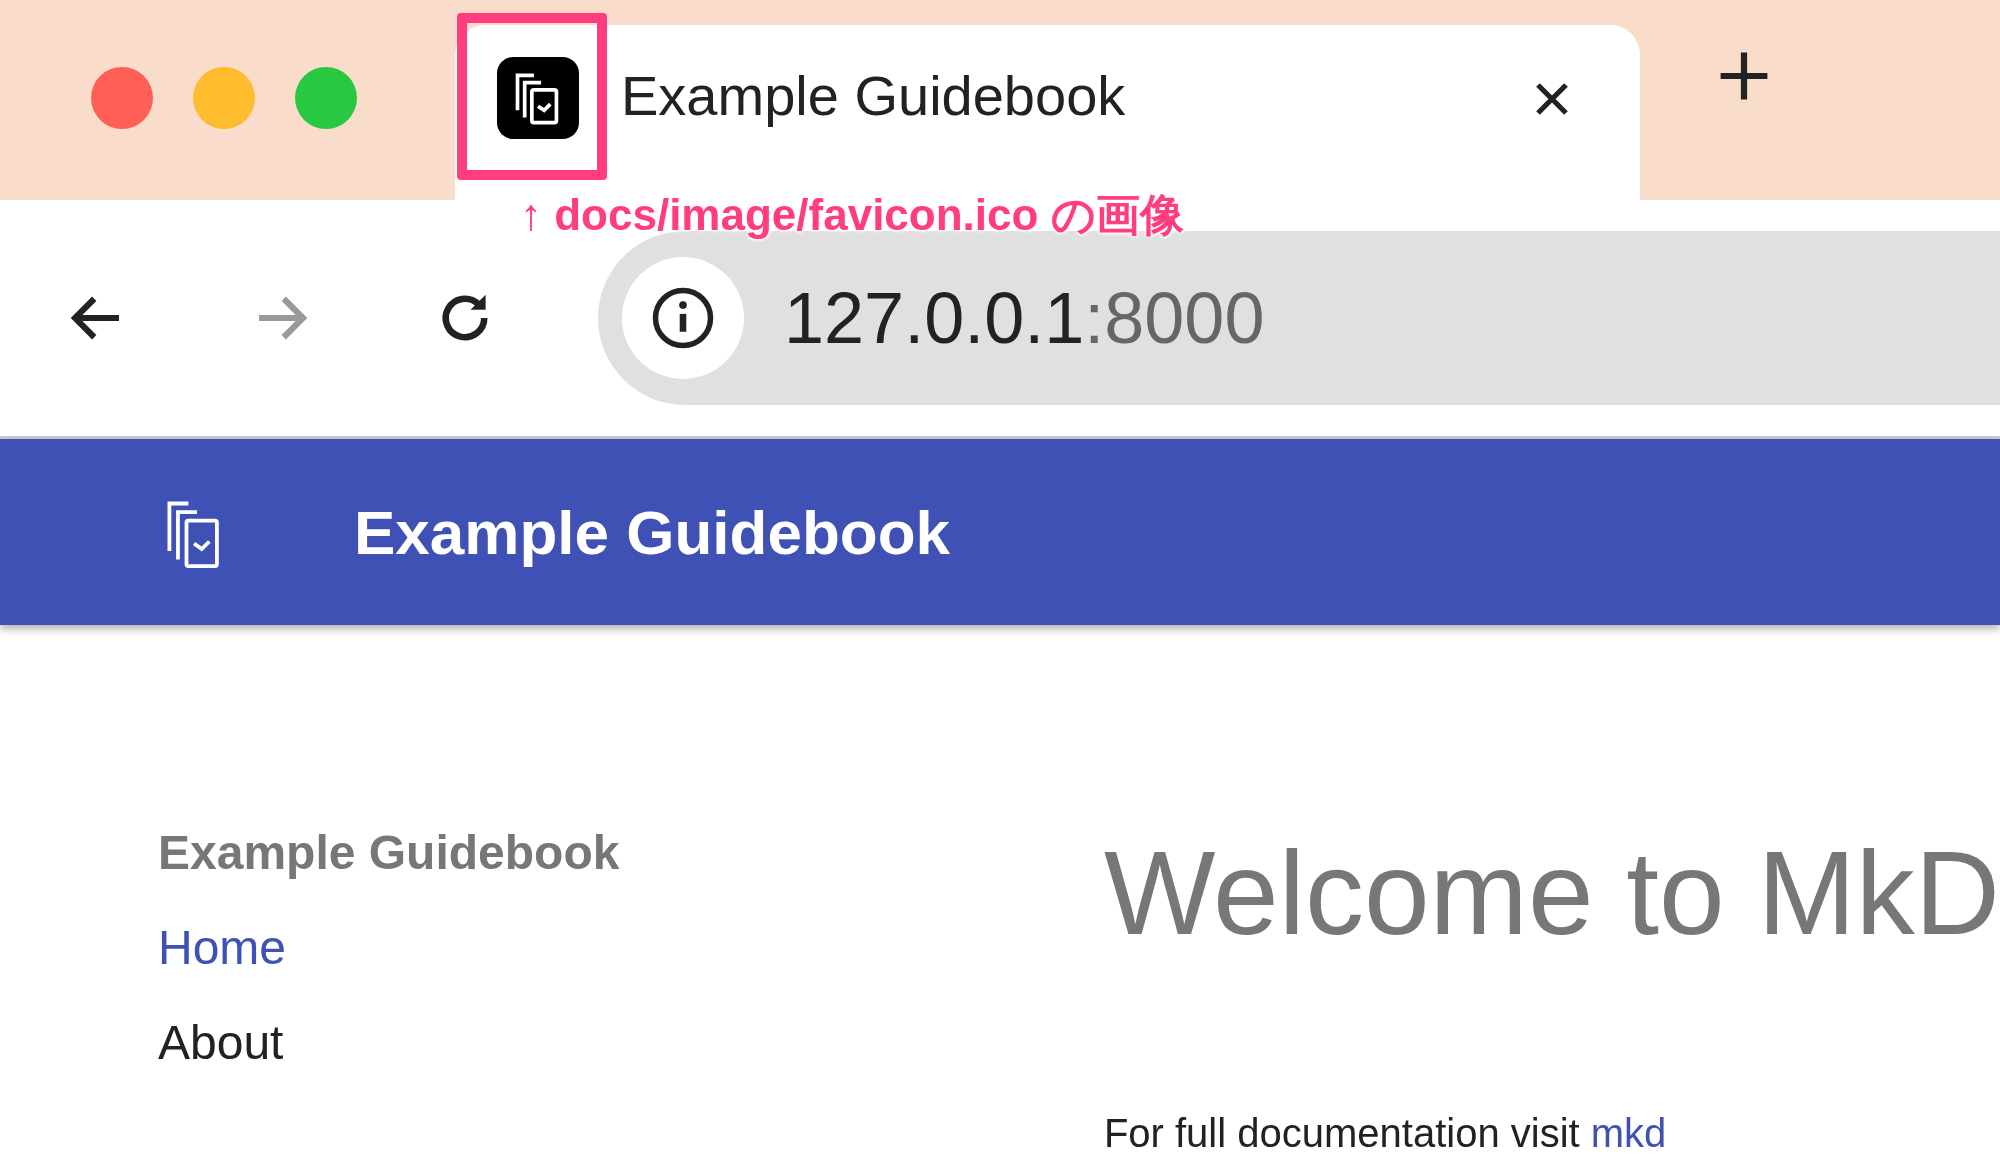  What do you see at coordinates (652, 532) in the screenshot?
I see `site-title: Example Guidebook` at bounding box center [652, 532].